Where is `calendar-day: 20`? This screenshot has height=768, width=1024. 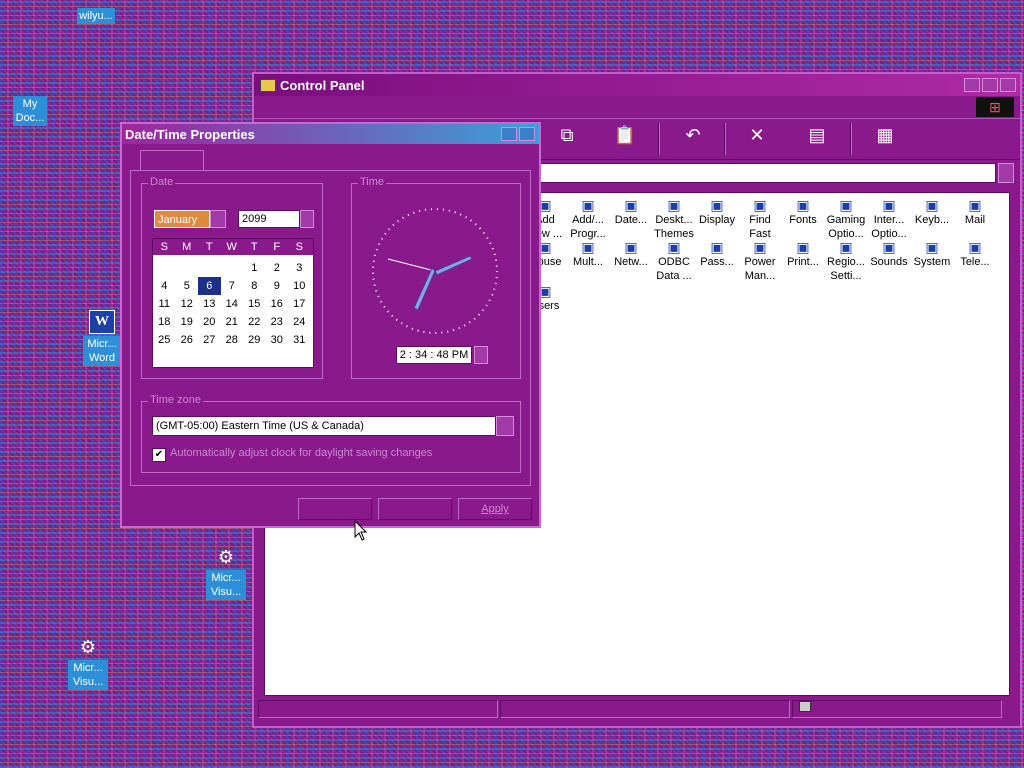 calendar-day: 20 is located at coordinates (209, 322).